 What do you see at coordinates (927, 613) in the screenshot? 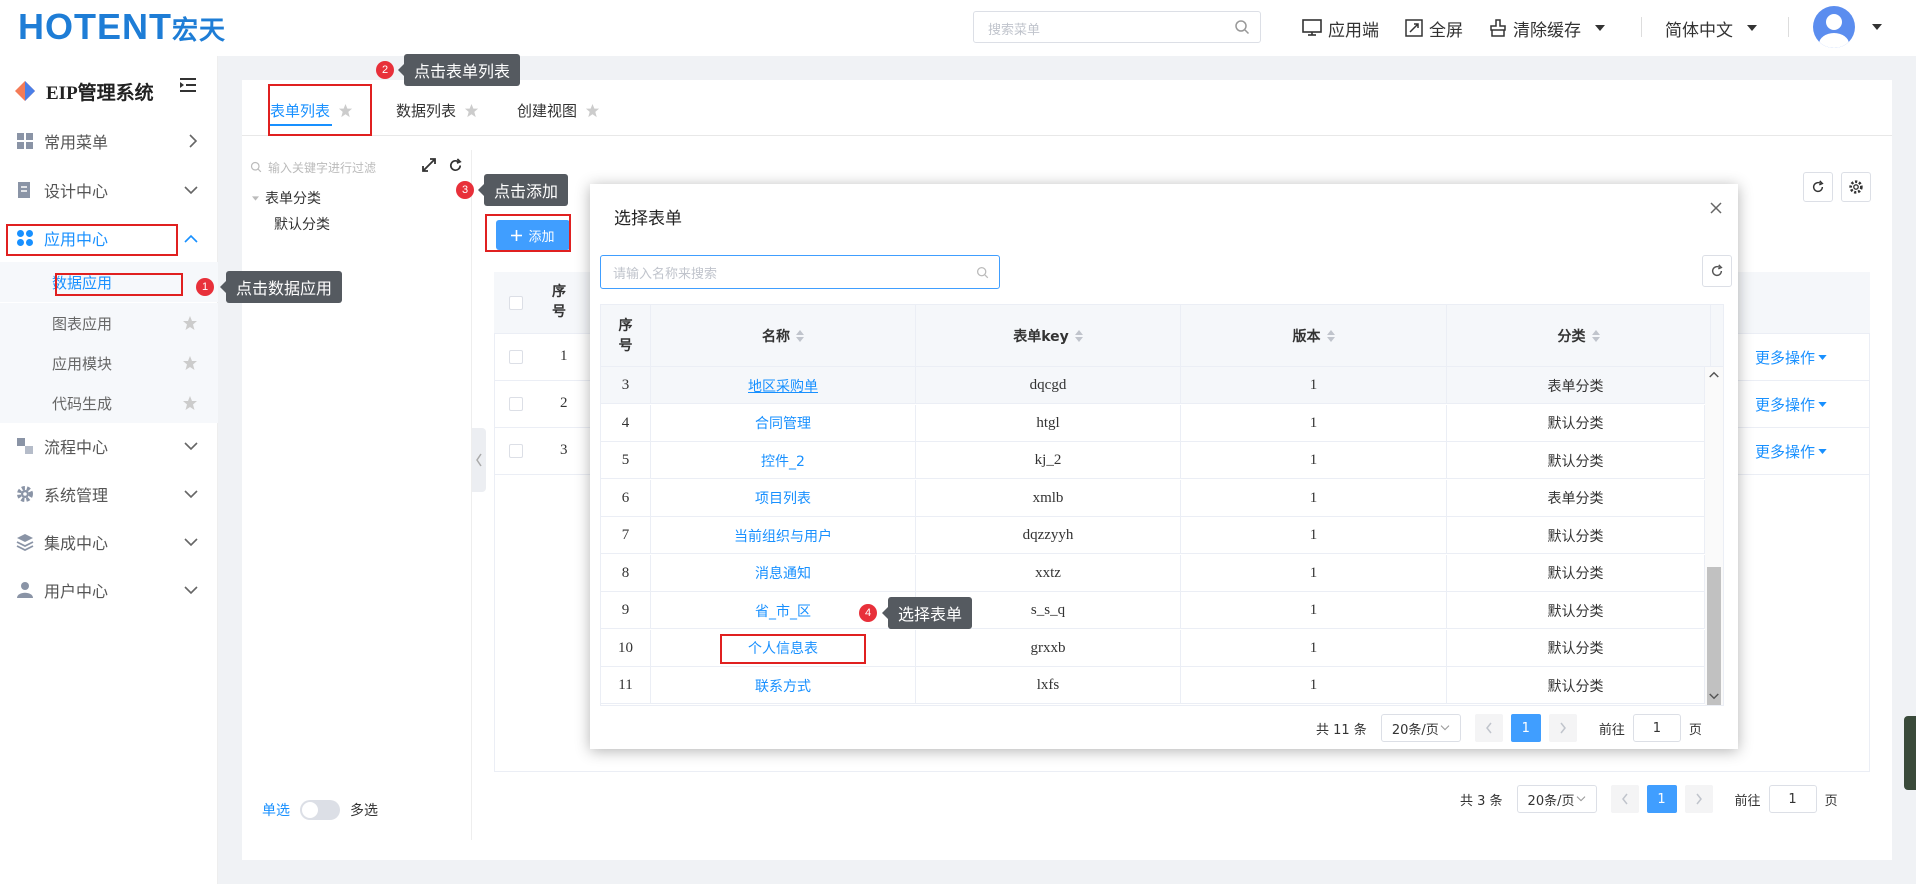
I see `step-tooltip: 选择表单` at bounding box center [927, 613].